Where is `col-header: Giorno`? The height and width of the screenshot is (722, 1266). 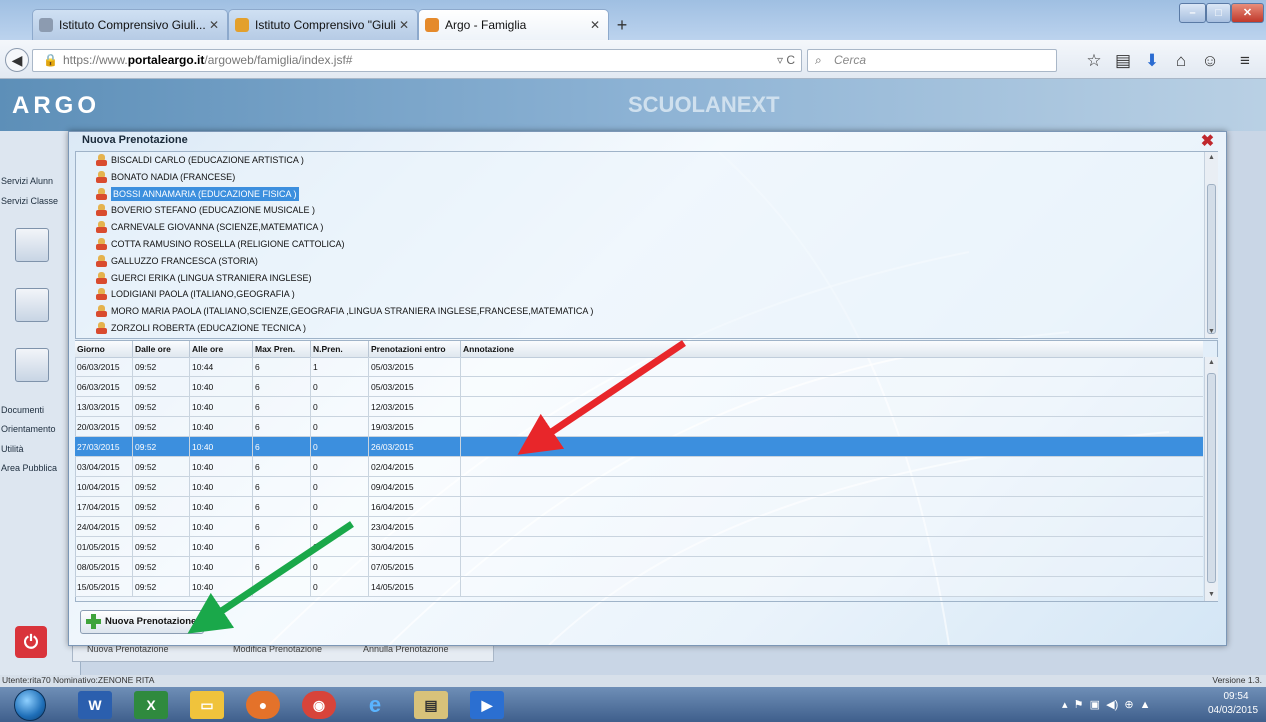 col-header: Giorno is located at coordinates (104, 349).